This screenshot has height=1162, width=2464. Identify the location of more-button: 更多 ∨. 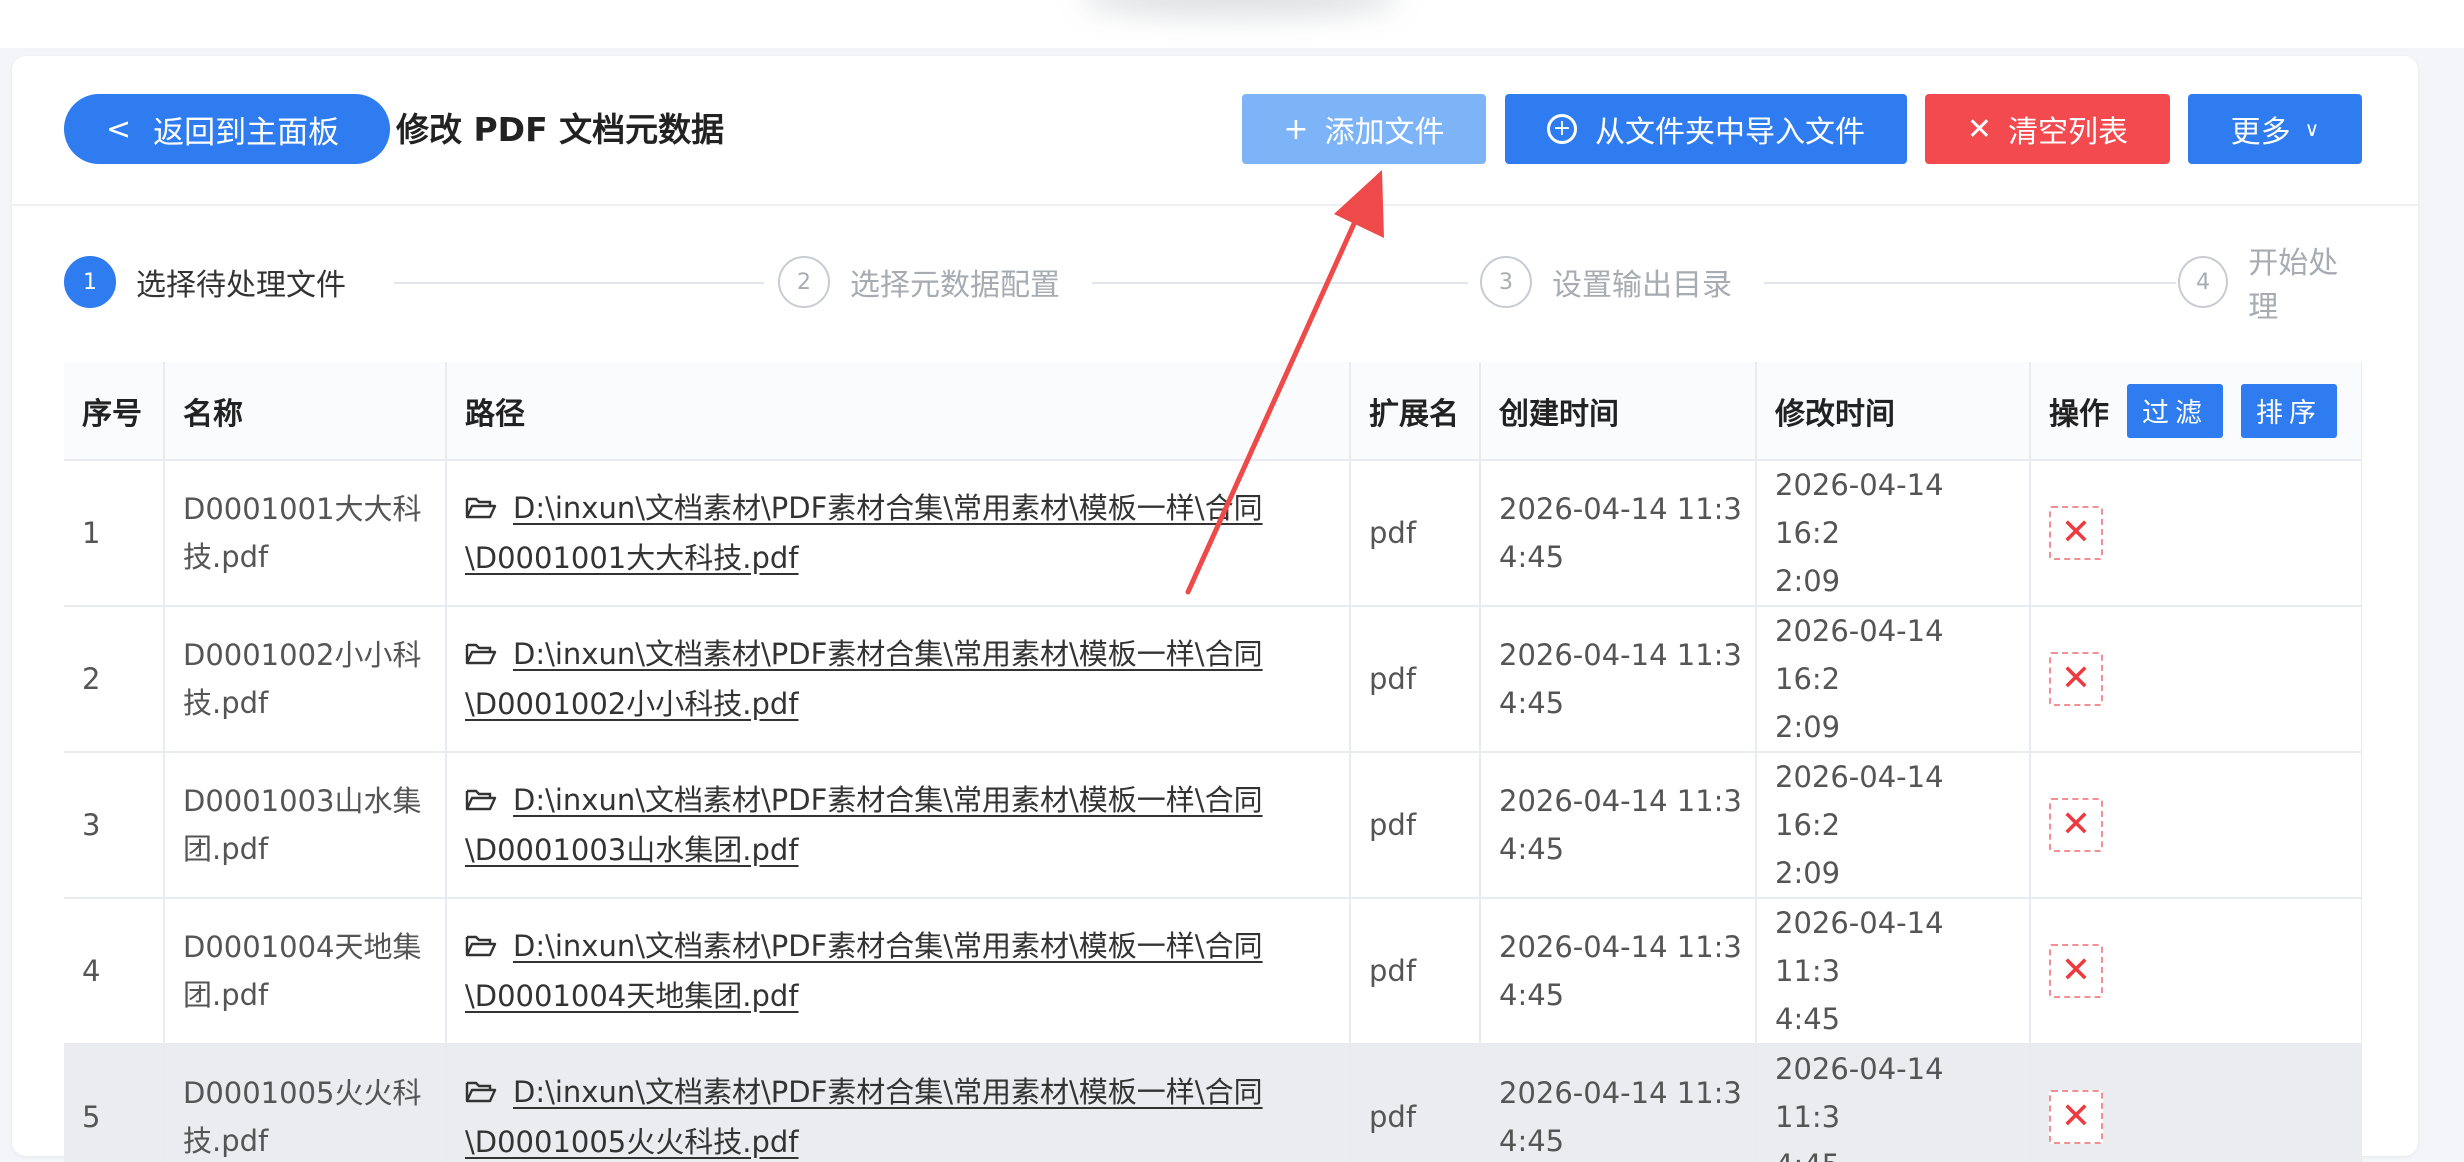
(2275, 129).